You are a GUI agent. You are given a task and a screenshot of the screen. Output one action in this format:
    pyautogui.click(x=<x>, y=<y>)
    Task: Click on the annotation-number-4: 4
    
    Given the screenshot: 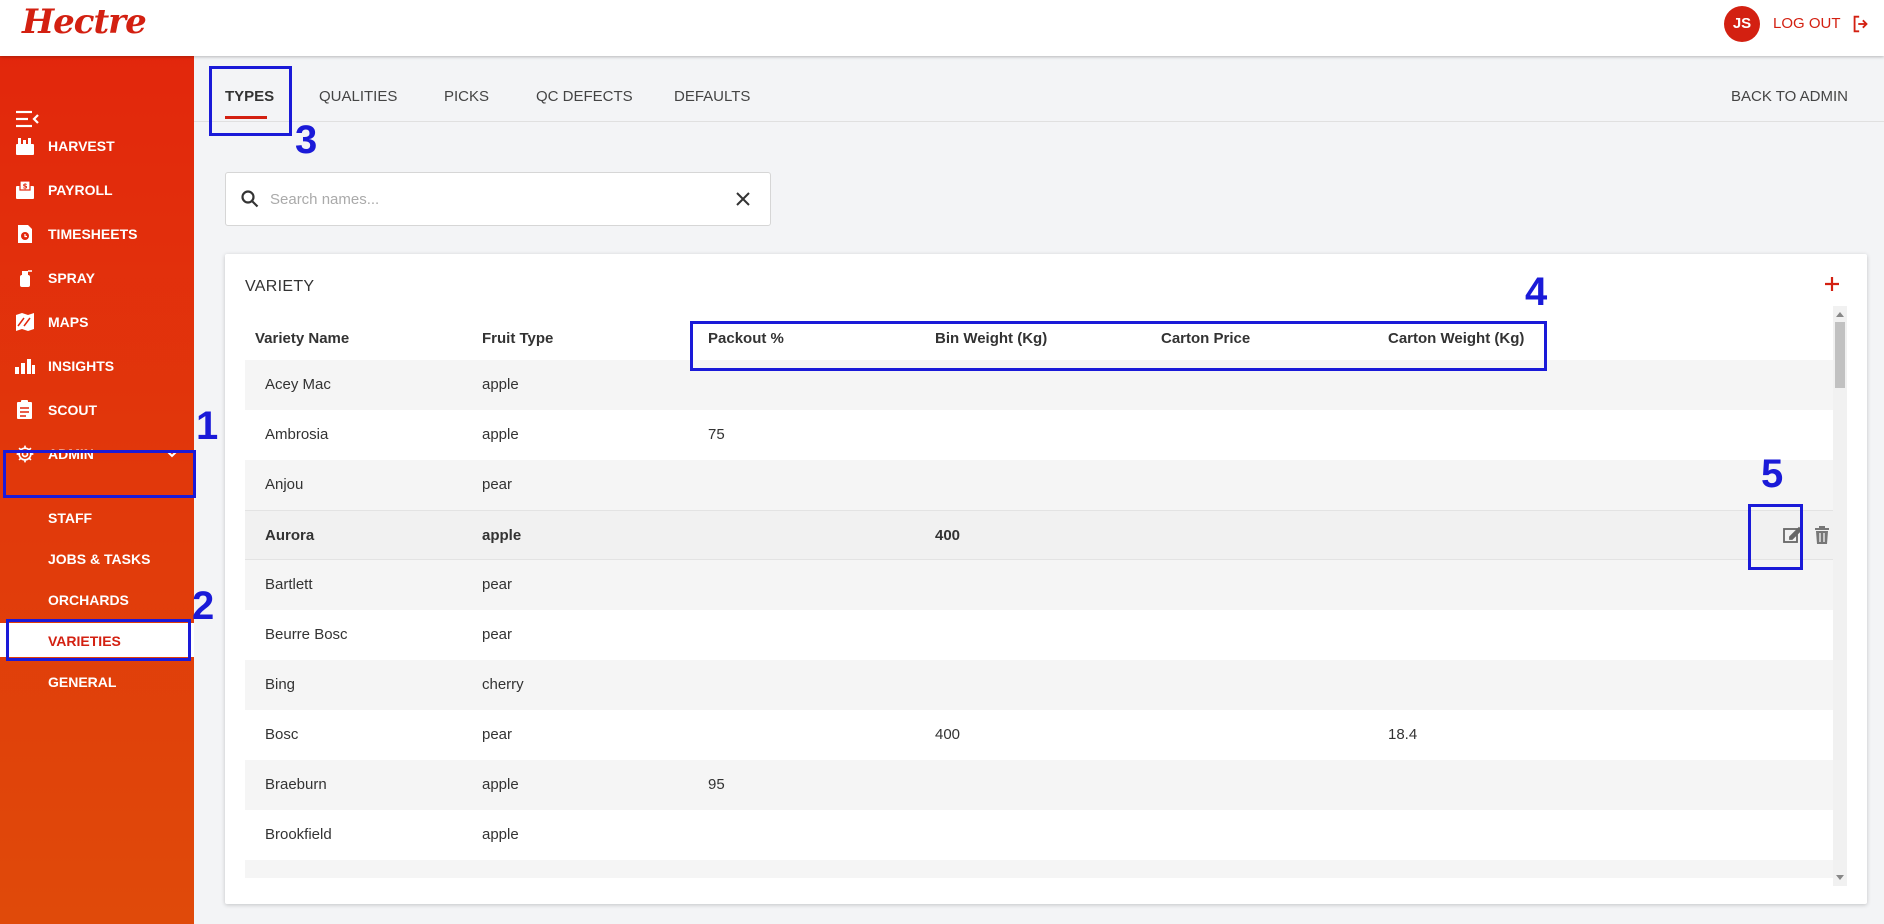 What is the action you would take?
    pyautogui.click(x=1536, y=292)
    